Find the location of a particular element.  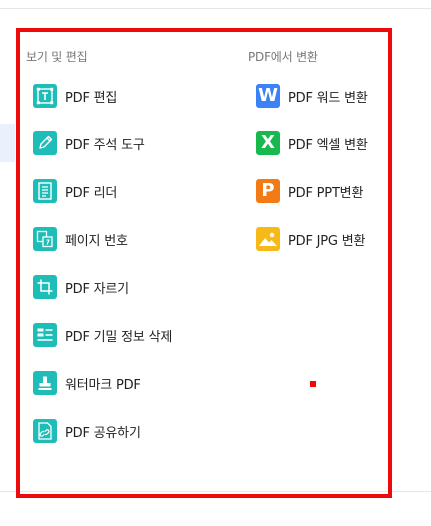

menu-item-pdf-share: PDF 공유하기 is located at coordinates (87, 431).